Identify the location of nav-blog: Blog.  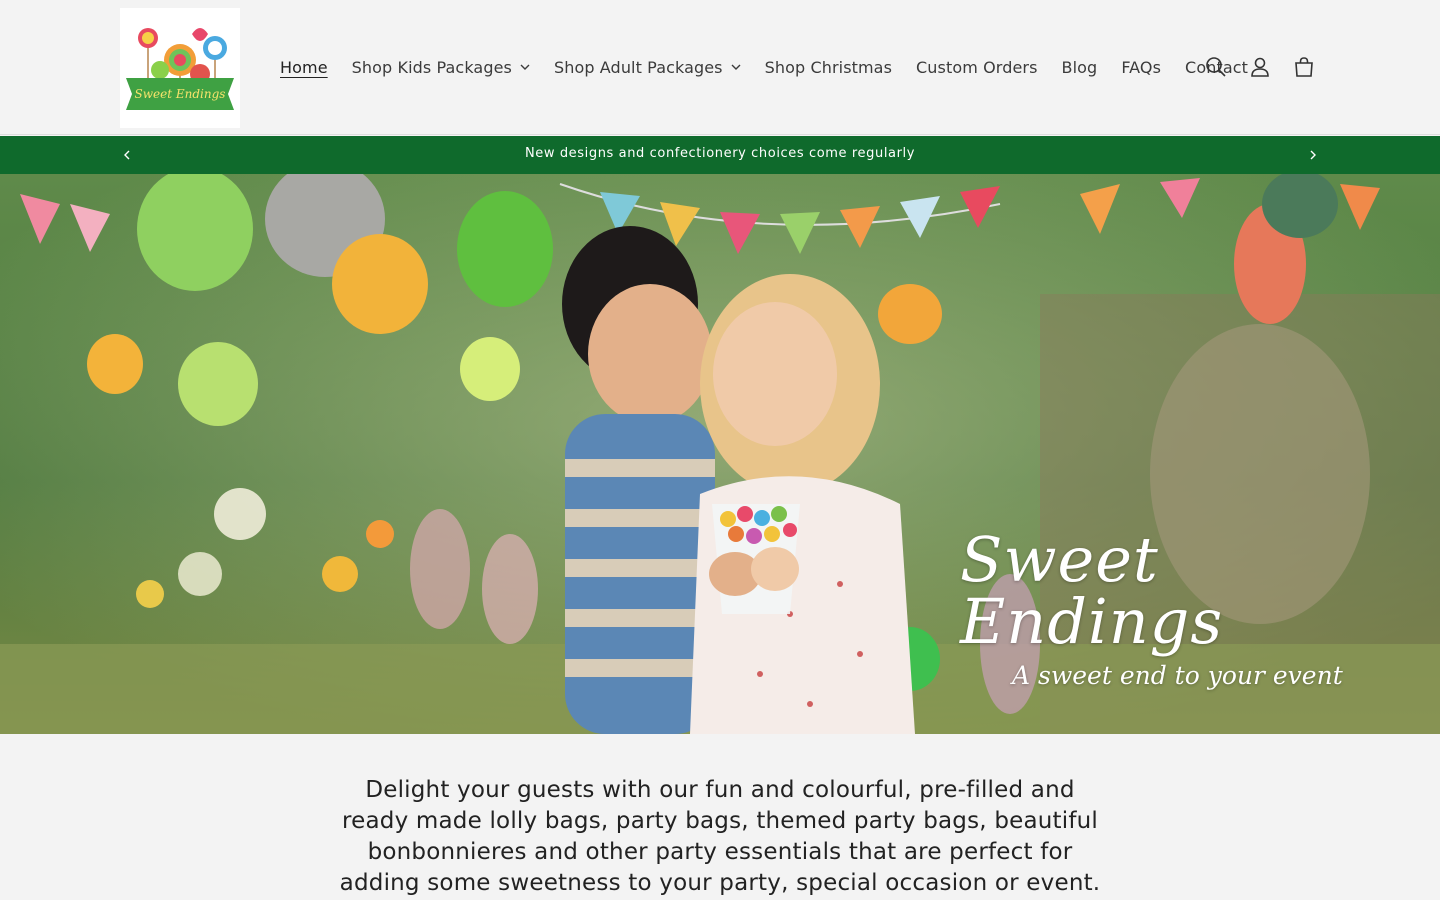
(1080, 67).